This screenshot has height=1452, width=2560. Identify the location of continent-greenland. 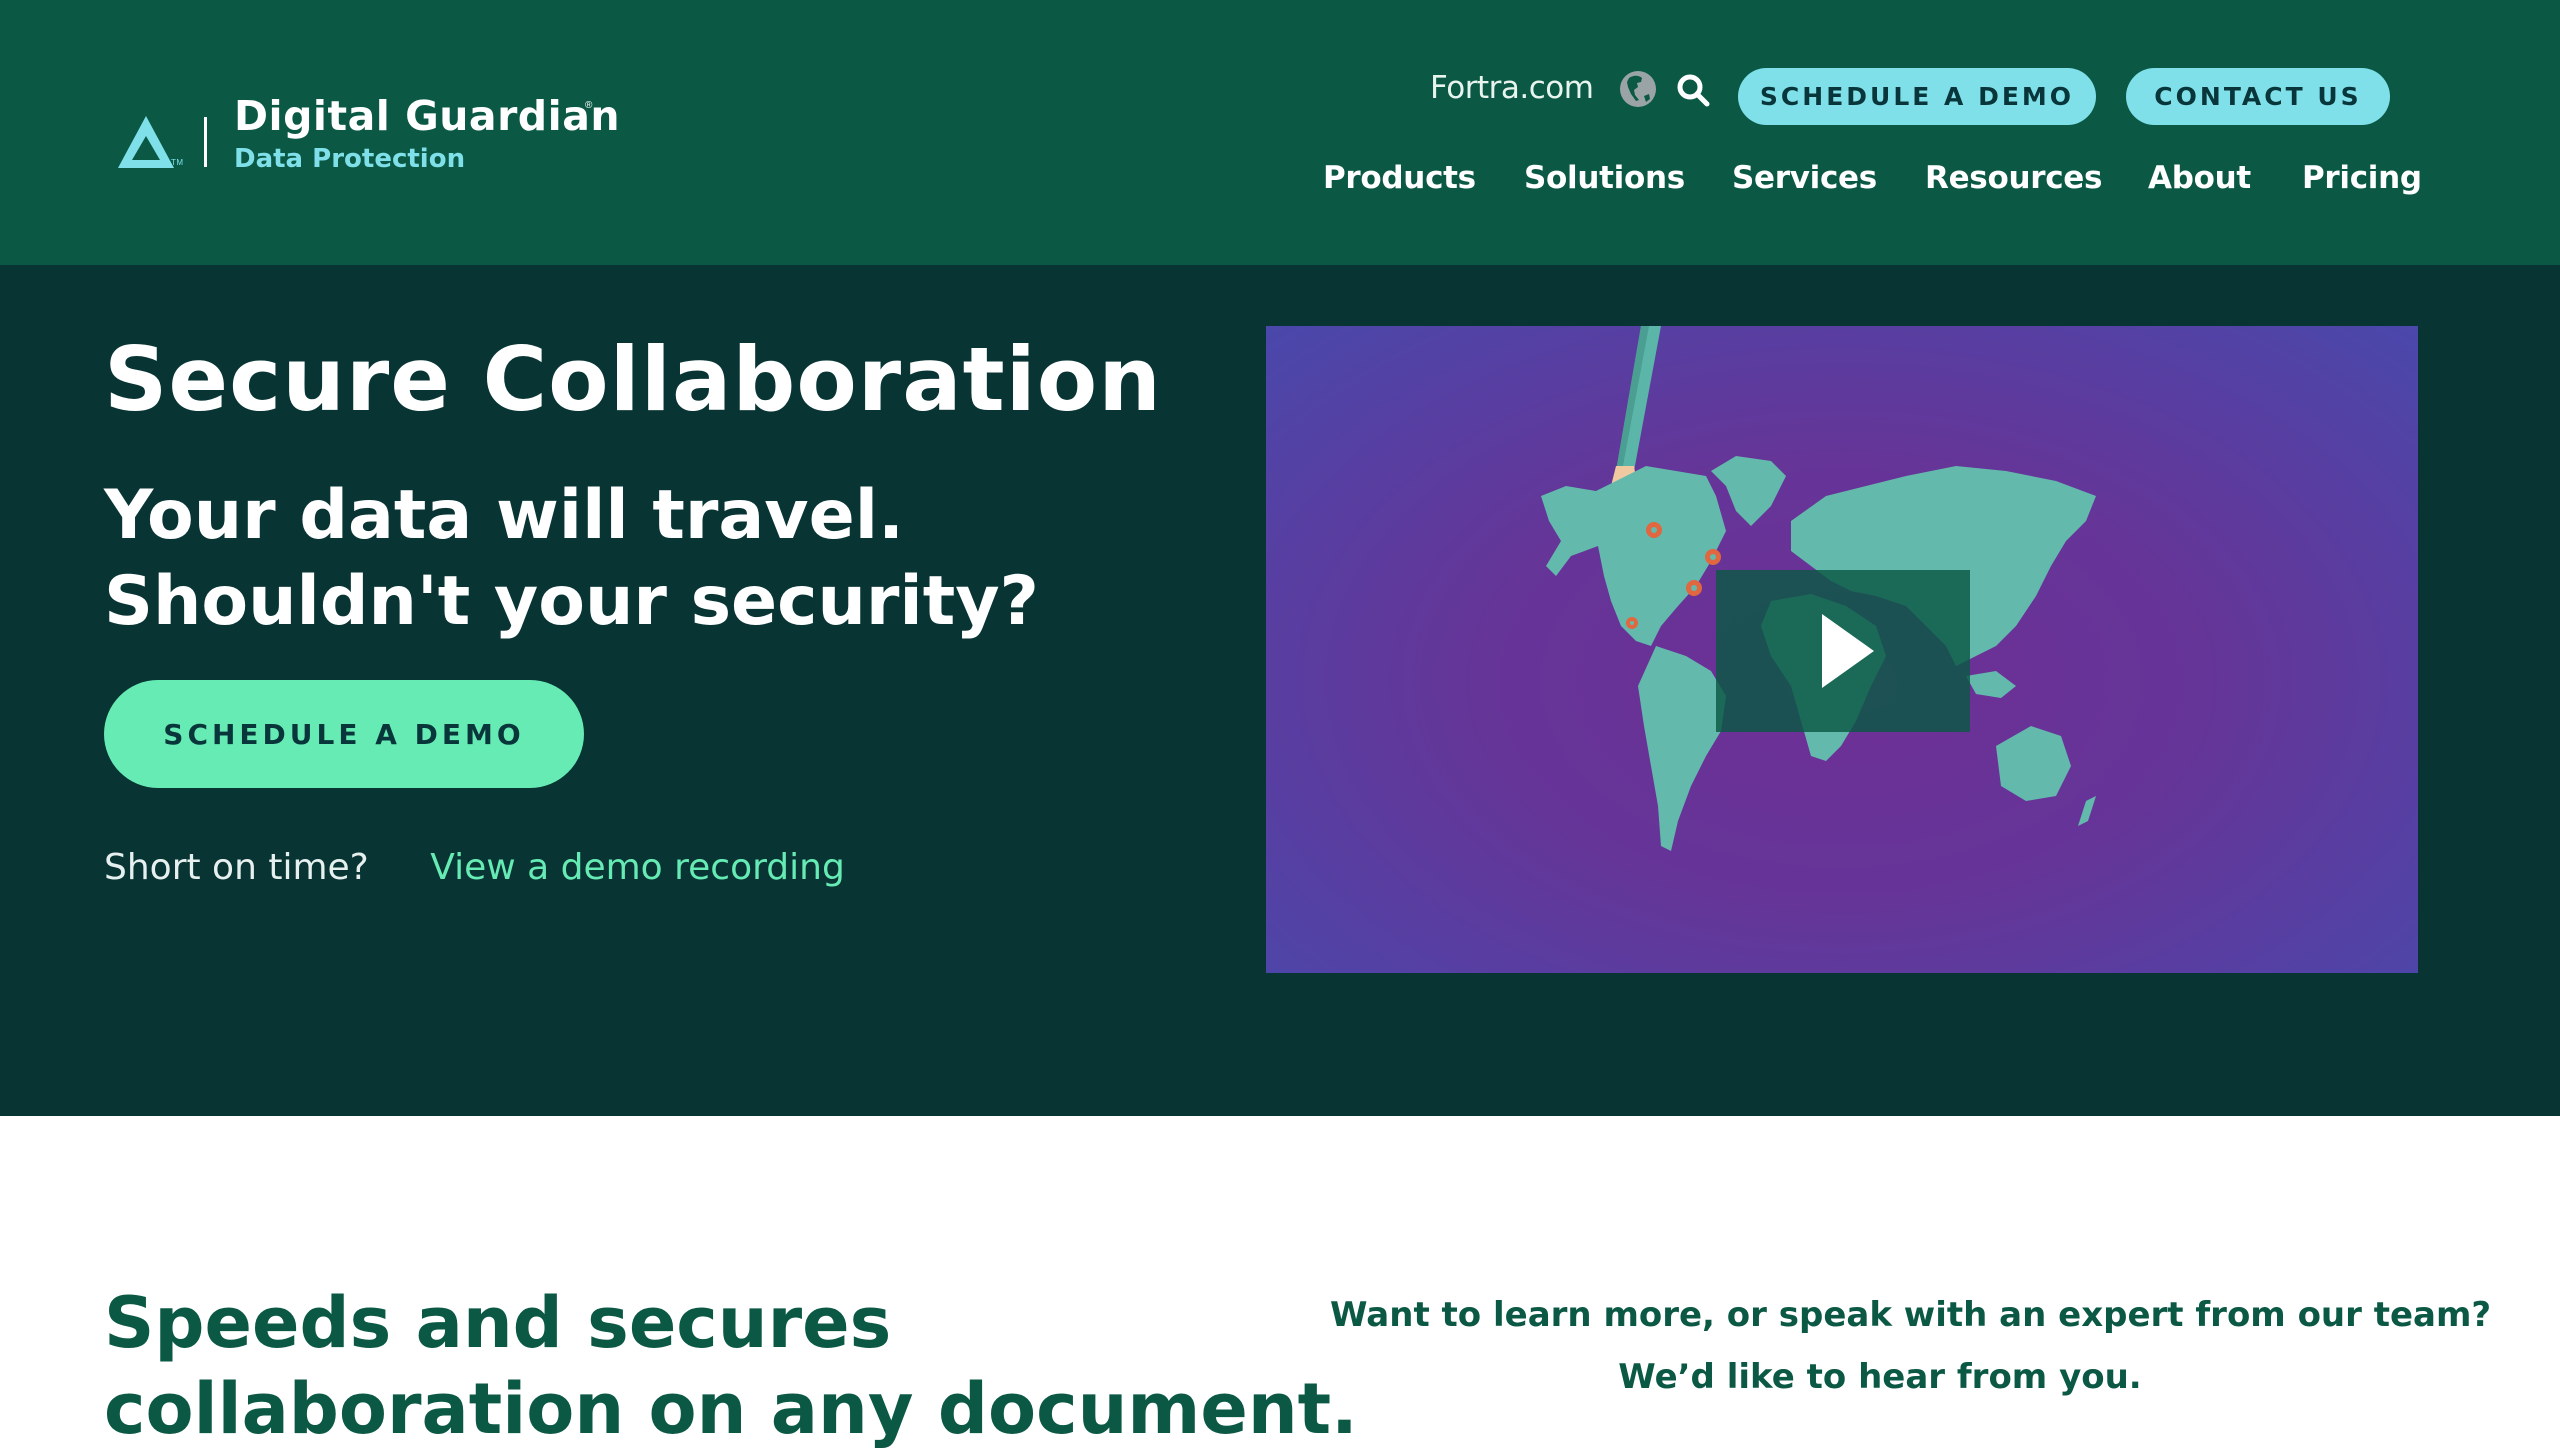
(1748, 491).